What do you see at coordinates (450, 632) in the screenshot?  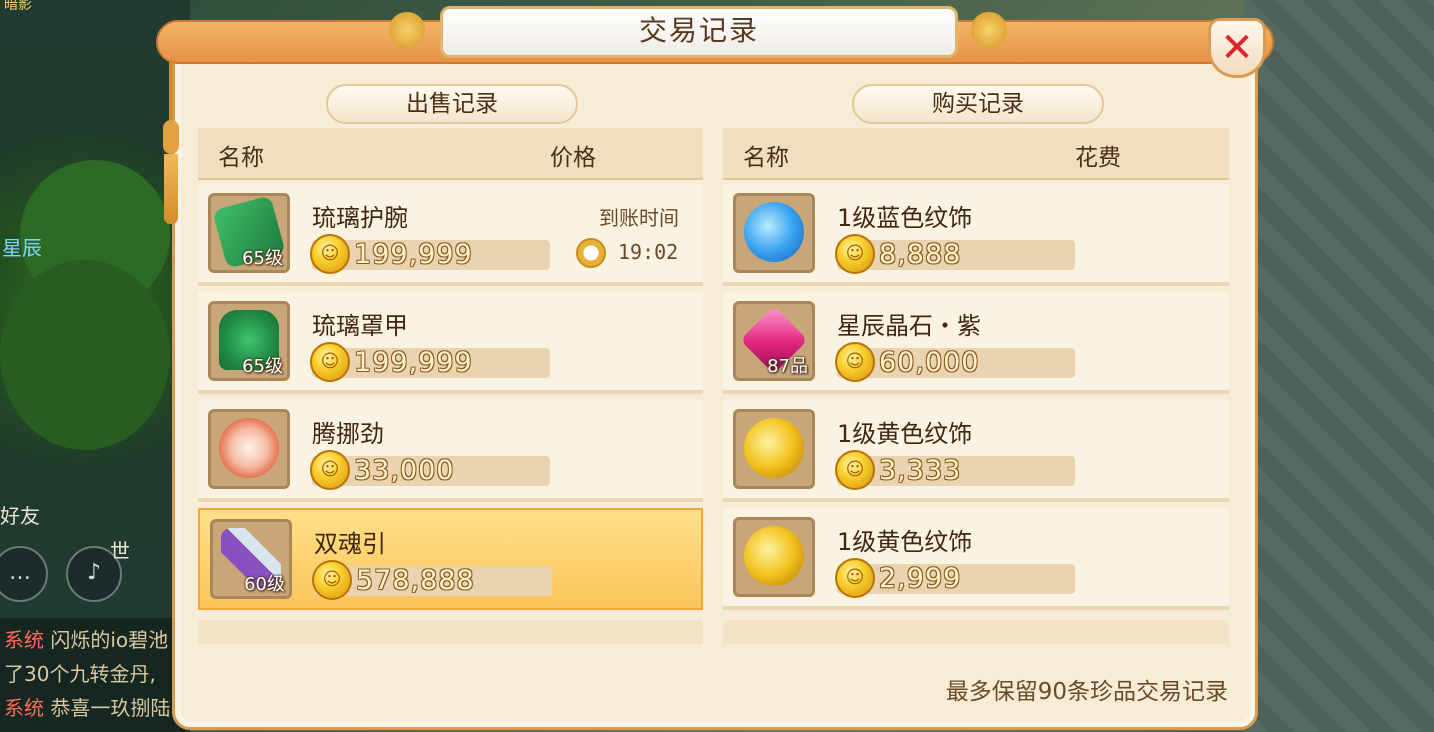 I see `sell-row-partial` at bounding box center [450, 632].